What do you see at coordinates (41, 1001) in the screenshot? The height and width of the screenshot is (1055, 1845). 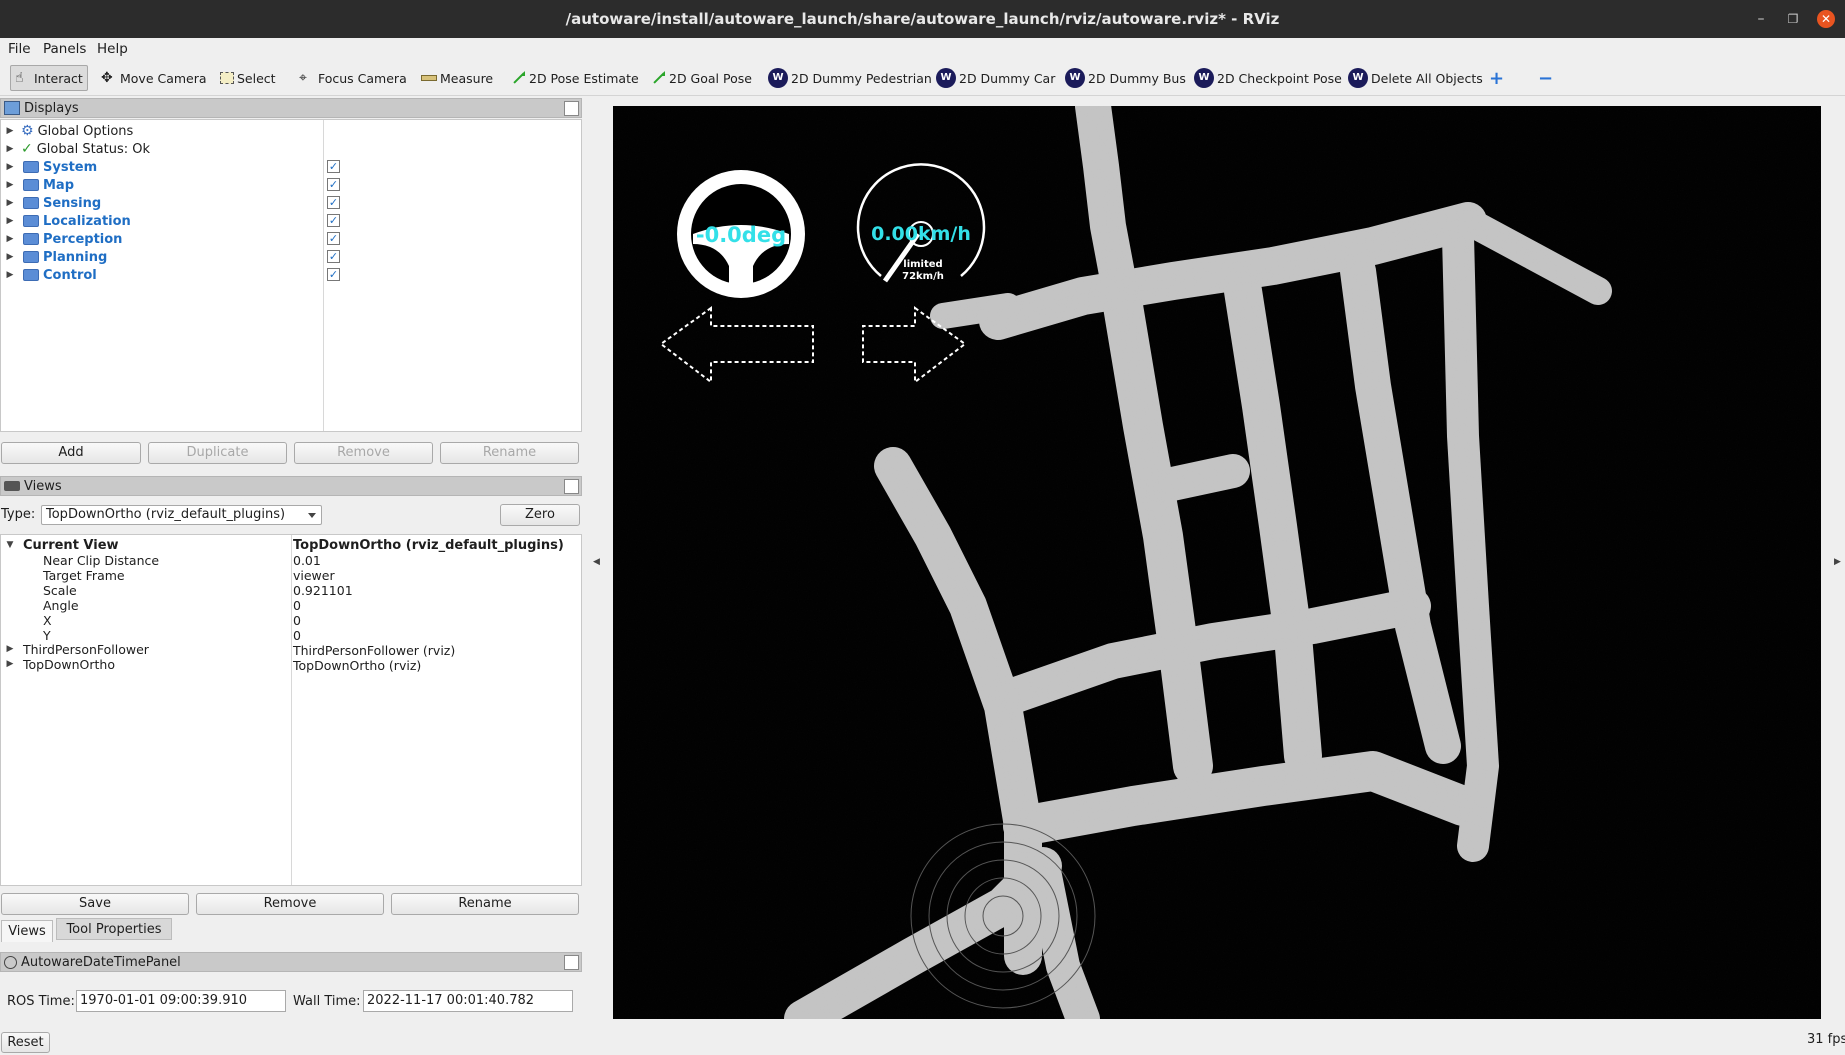 I see `ros-time-label: ROS Time:` at bounding box center [41, 1001].